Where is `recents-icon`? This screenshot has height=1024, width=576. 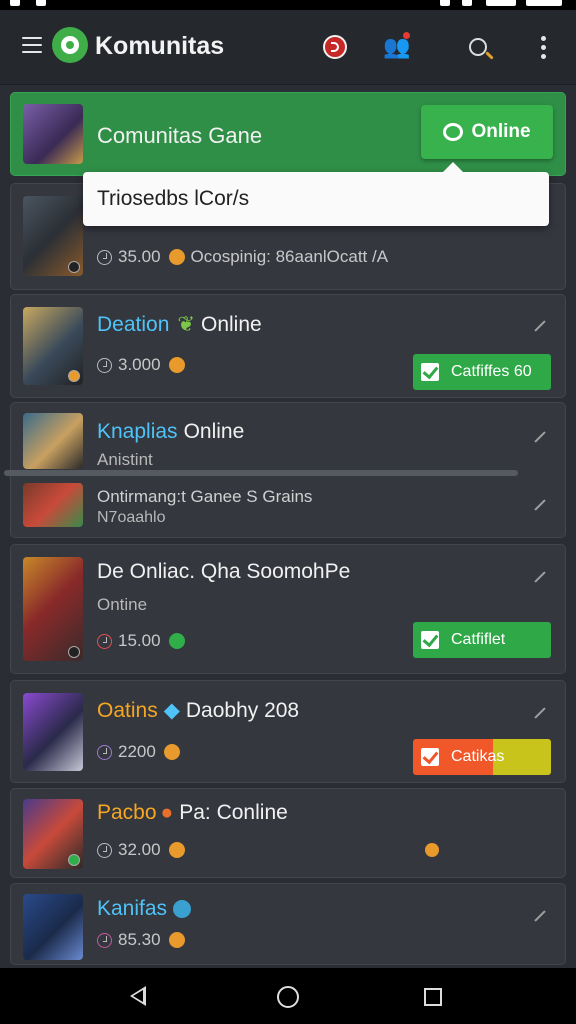
recents-icon is located at coordinates (433, 997).